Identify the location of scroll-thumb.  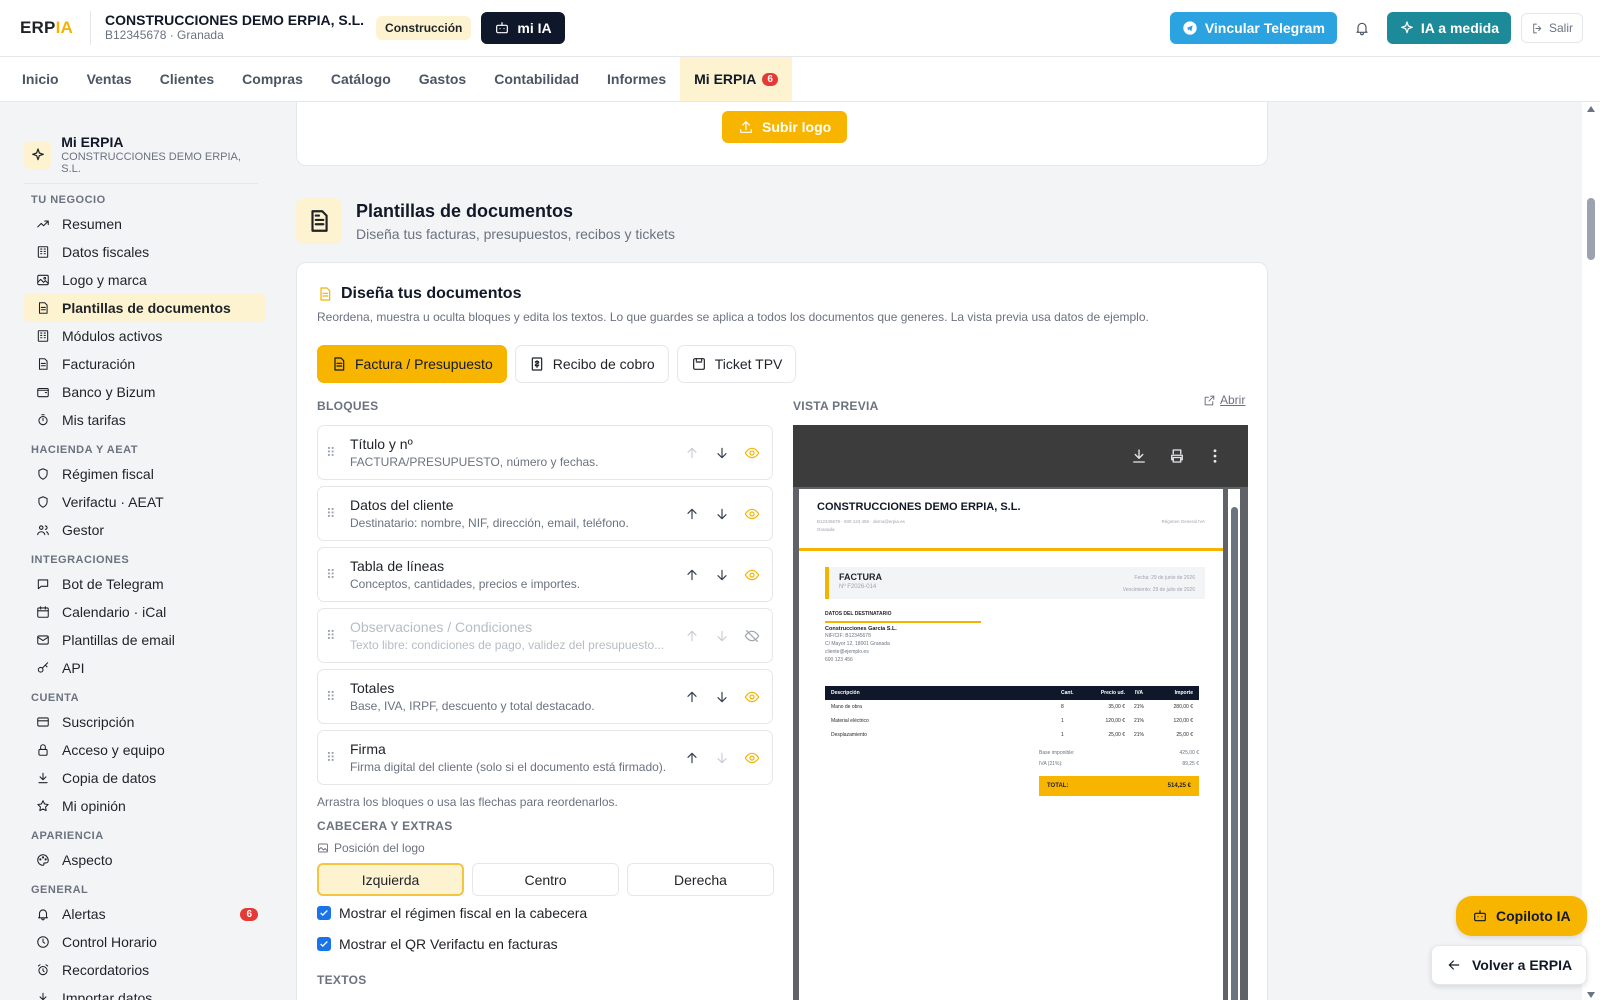
(1591, 229).